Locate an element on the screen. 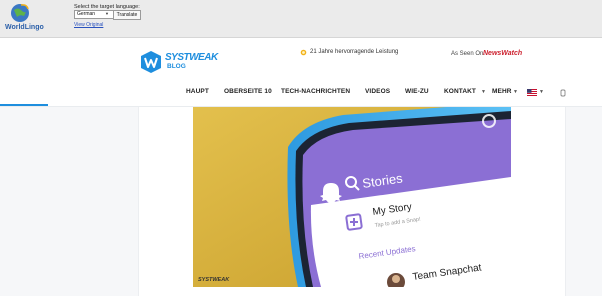 This screenshot has height=296, width=602. nav-item-wie-zu: WIE-ZU is located at coordinates (417, 91).